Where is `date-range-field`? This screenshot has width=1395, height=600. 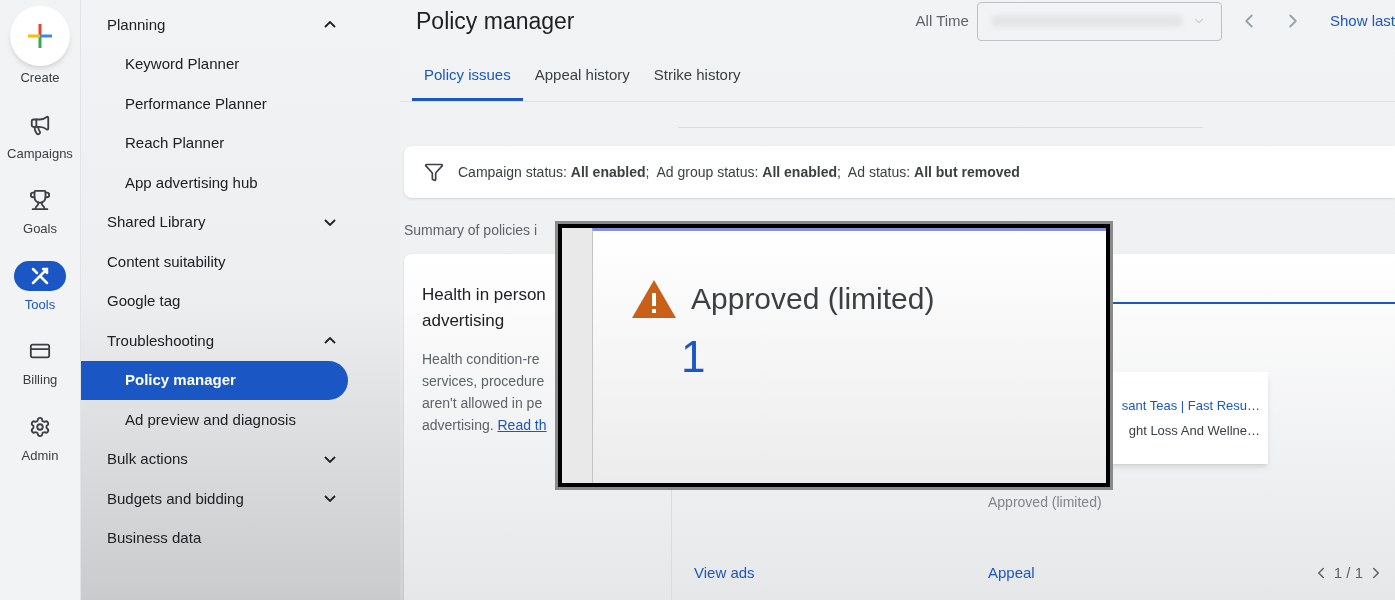 date-range-field is located at coordinates (1099, 21).